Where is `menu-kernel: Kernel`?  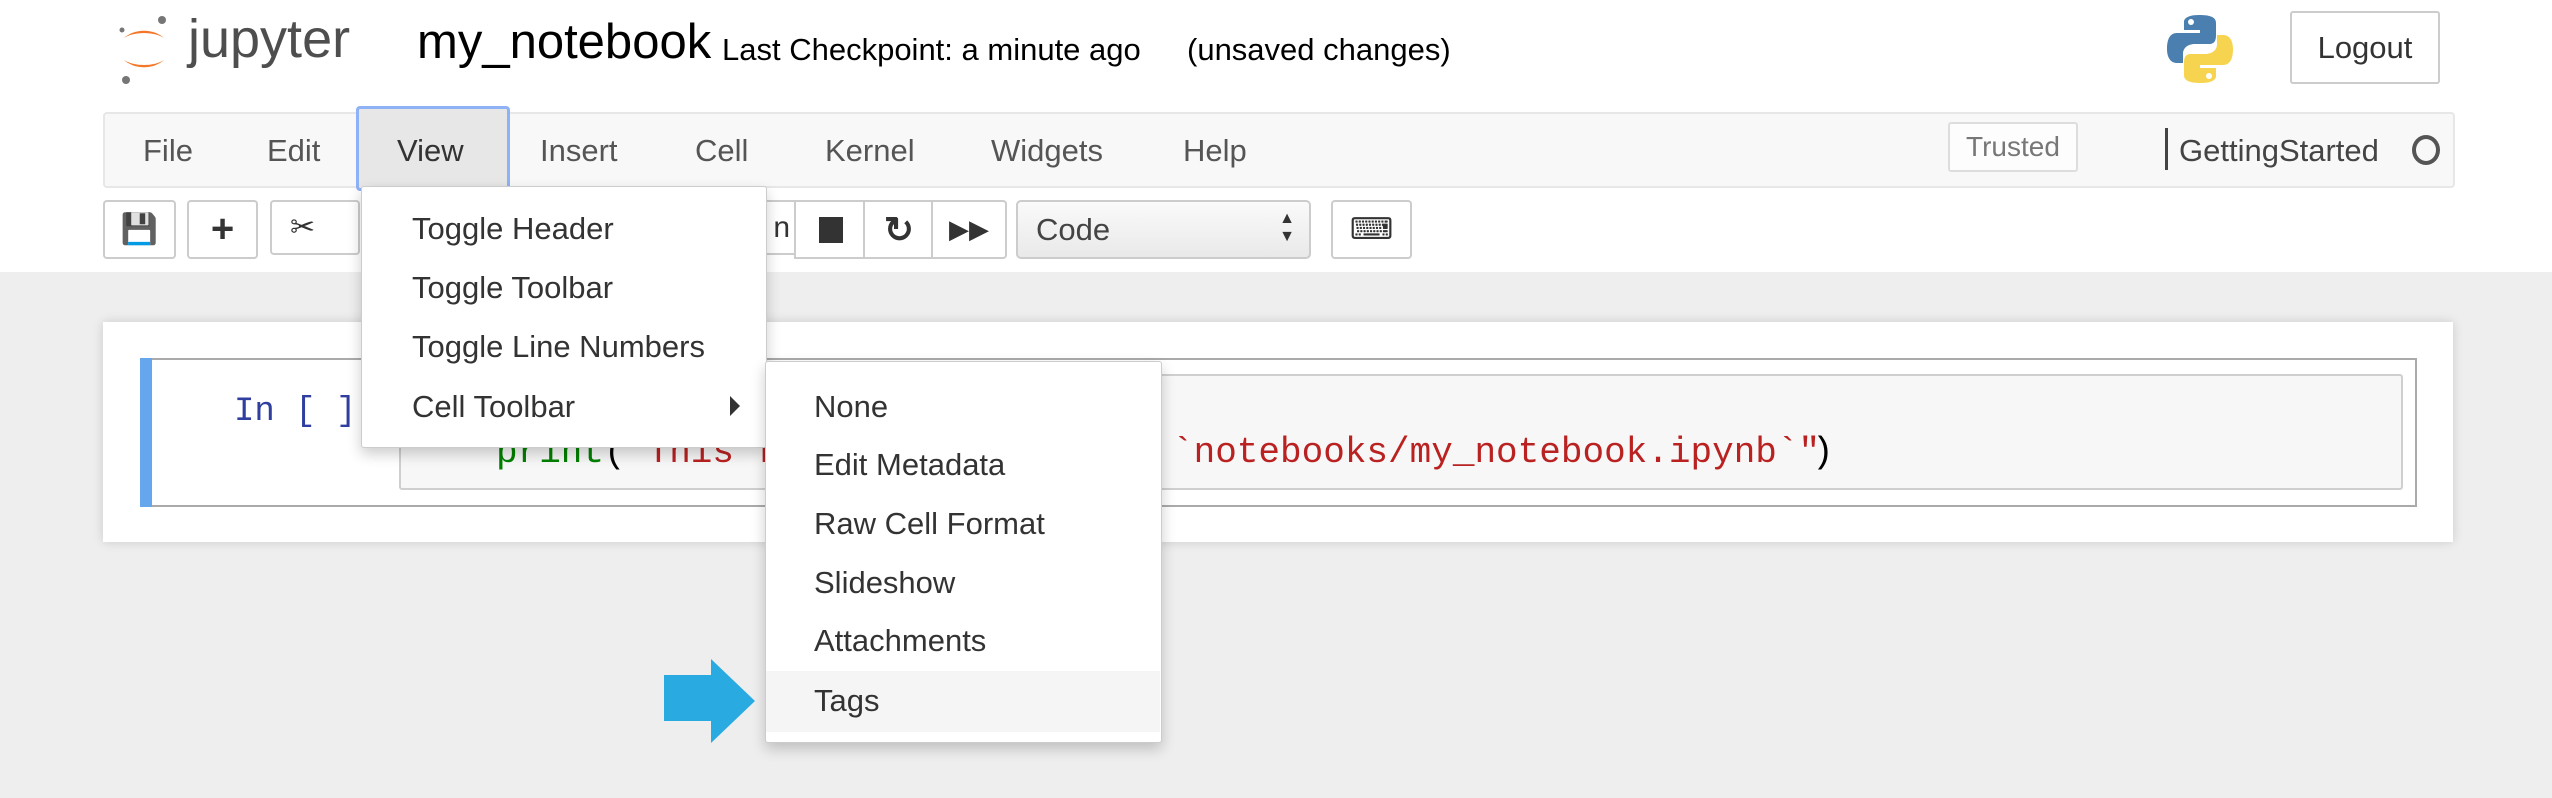 menu-kernel: Kernel is located at coordinates (870, 151).